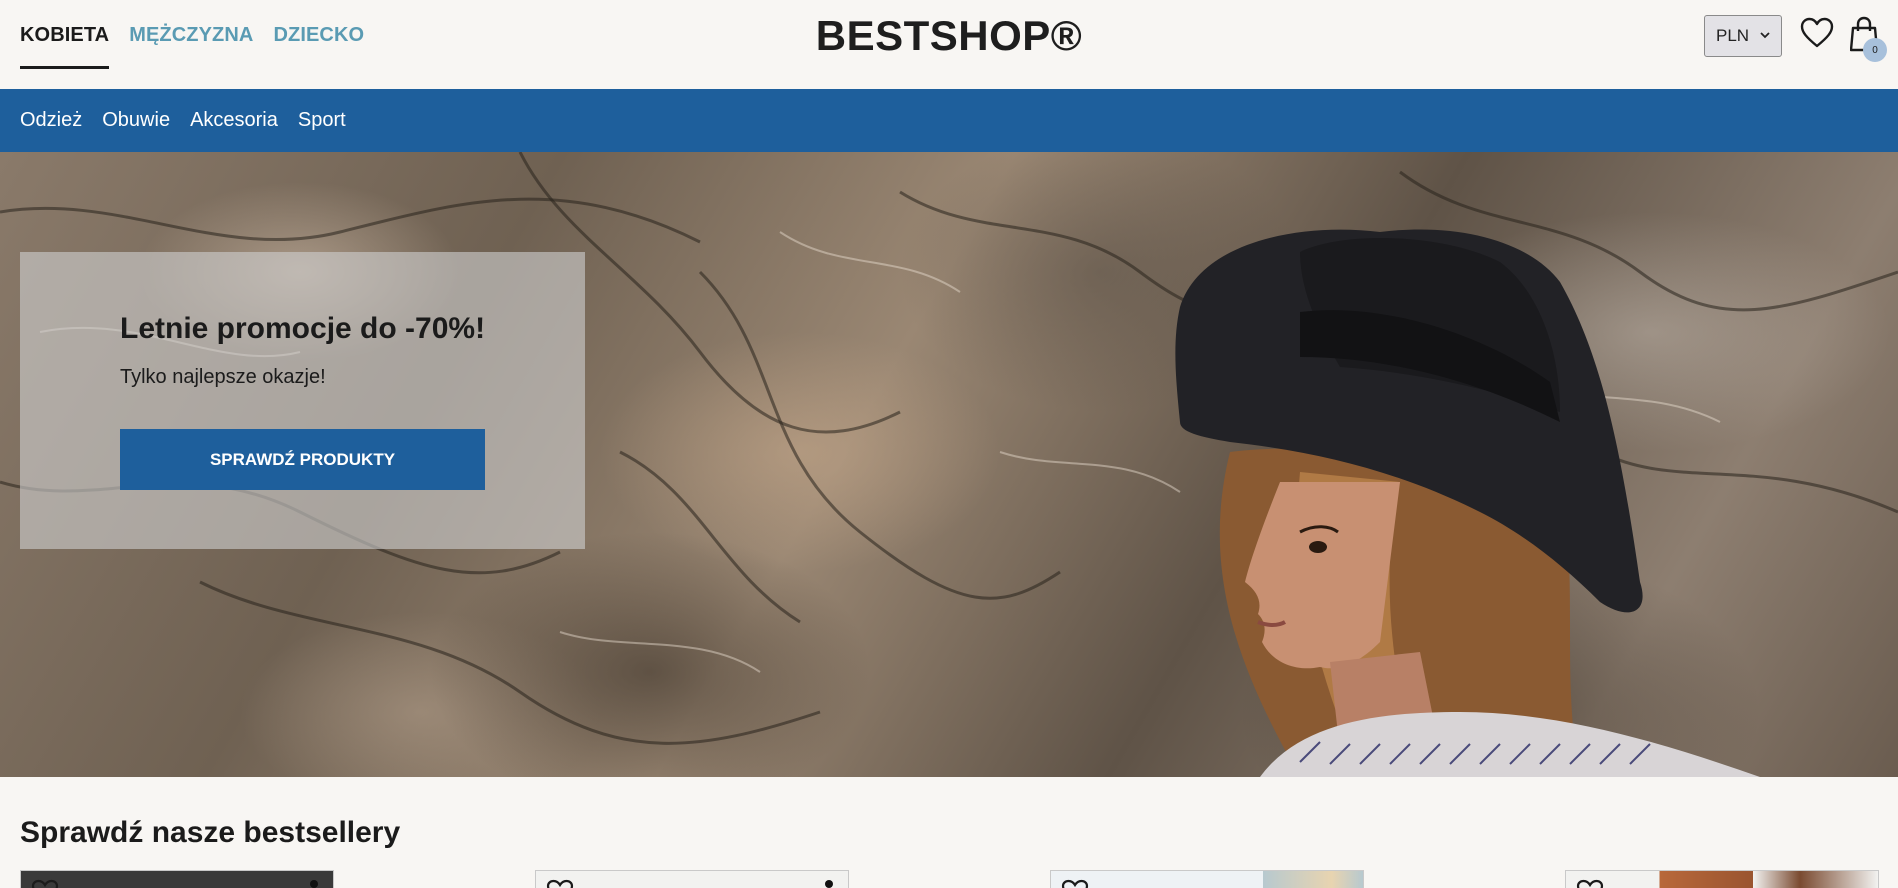 The width and height of the screenshot is (1898, 888). Describe the element at coordinates (302, 459) in the screenshot. I see `check-products-button: SPRAWDŹ PRODUKTY` at that location.